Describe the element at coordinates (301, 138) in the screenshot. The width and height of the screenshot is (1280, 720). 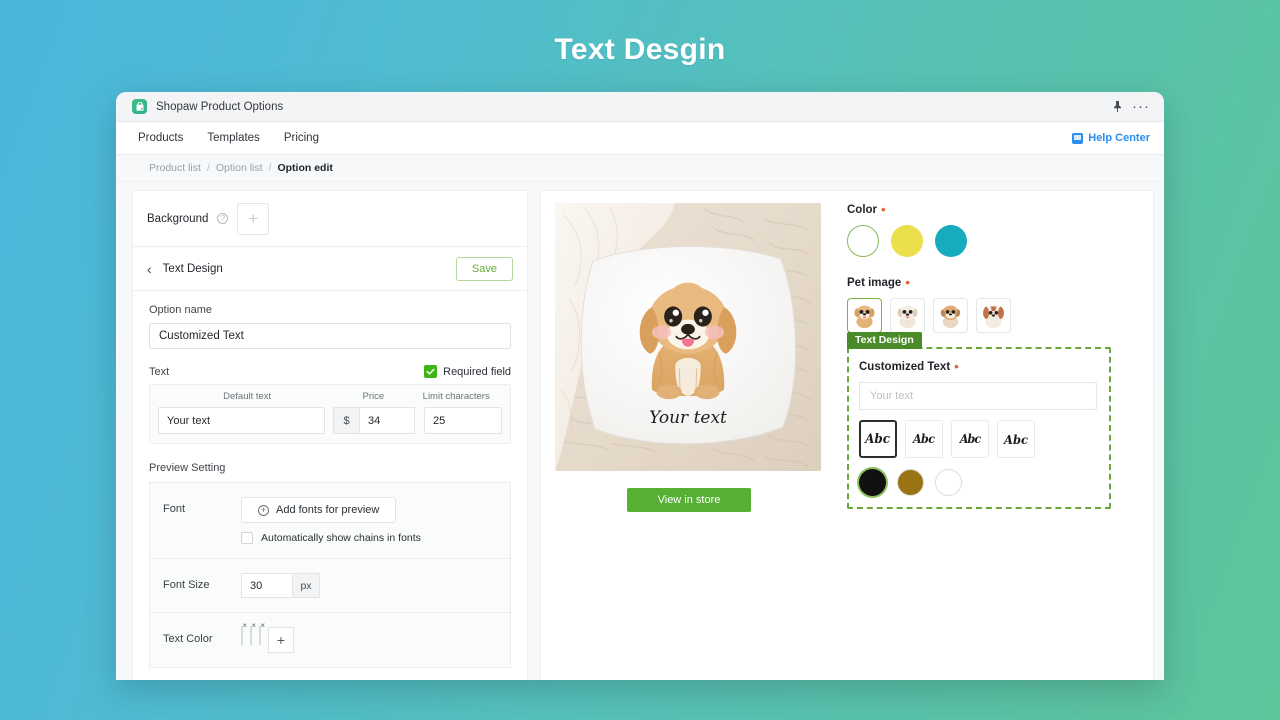
I see `nav-item-pricing: Pricing` at that location.